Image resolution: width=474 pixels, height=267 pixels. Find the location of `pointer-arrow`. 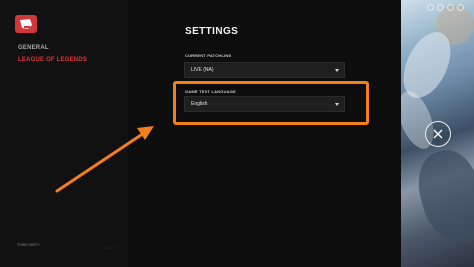

pointer-arrow is located at coordinates (104, 159).